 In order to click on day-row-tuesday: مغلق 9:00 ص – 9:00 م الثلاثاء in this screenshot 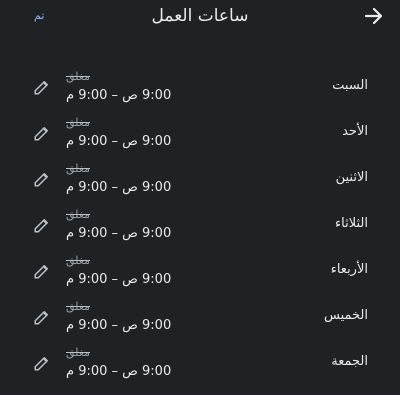, I will do `click(200, 223)`.